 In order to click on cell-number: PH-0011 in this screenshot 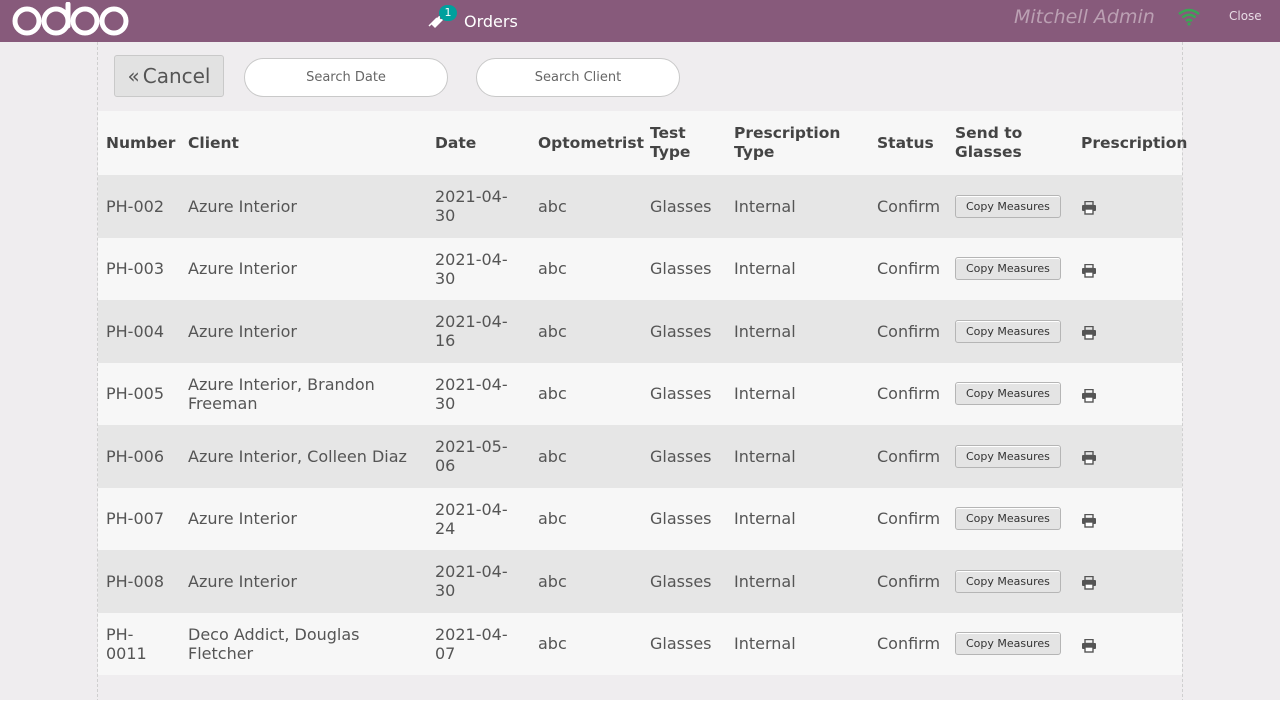, I will do `click(126, 643)`.